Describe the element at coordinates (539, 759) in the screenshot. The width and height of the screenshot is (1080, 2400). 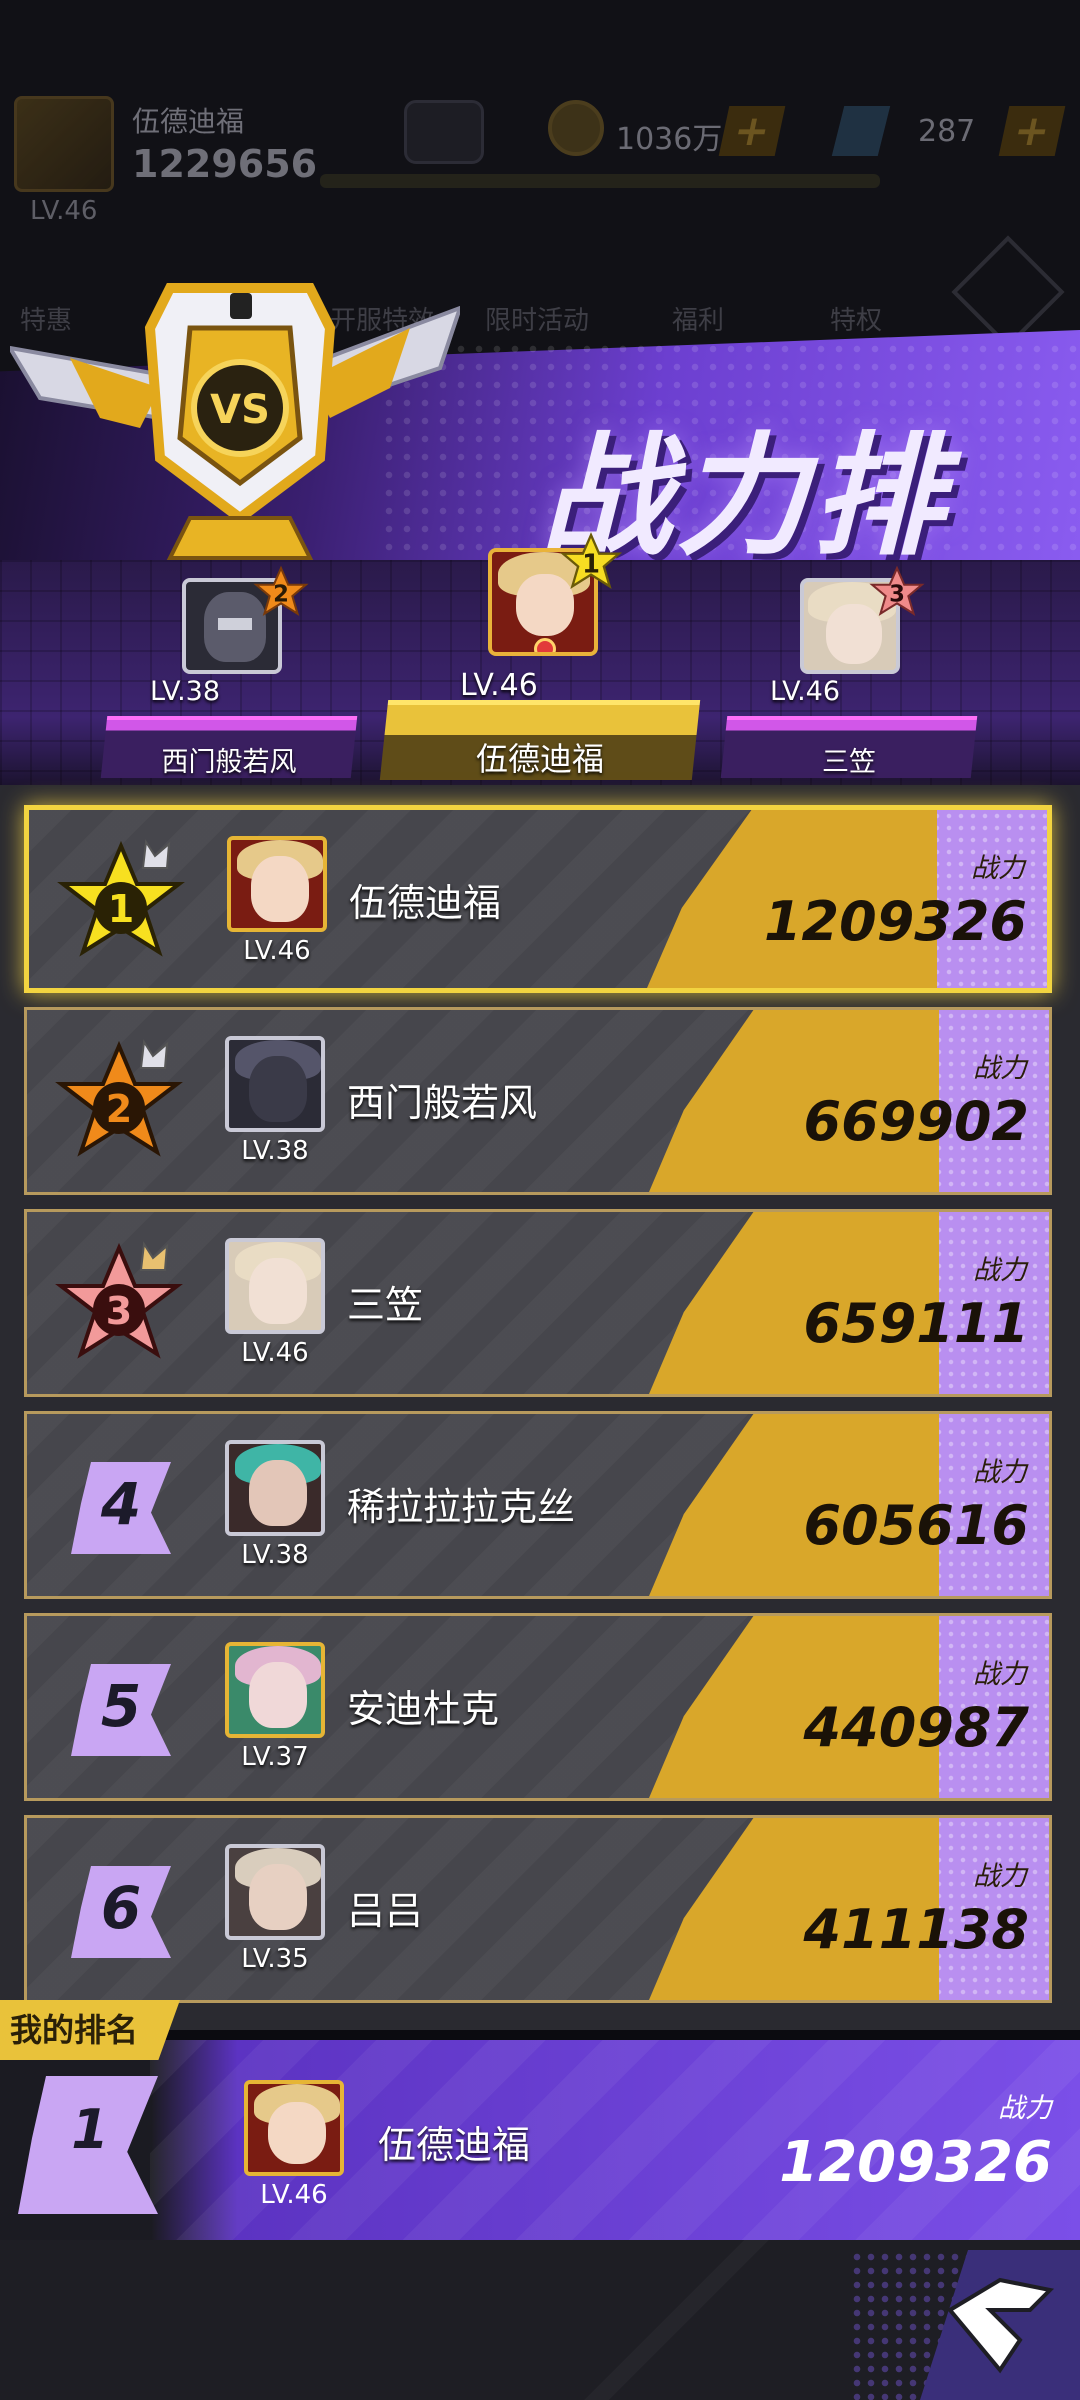
I see `podium-first-name: 伍德迪福` at that location.